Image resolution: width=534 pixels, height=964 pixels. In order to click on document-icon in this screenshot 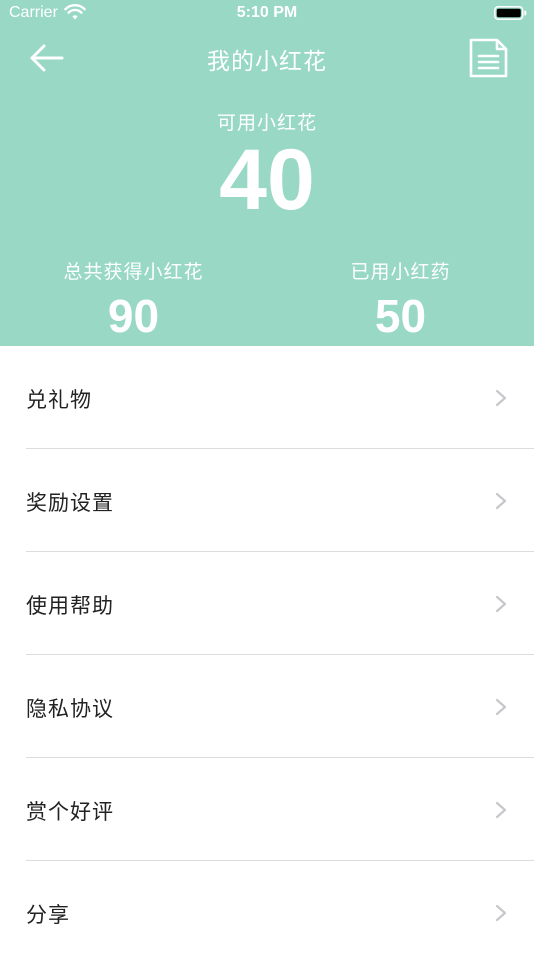, I will do `click(488, 58)`.